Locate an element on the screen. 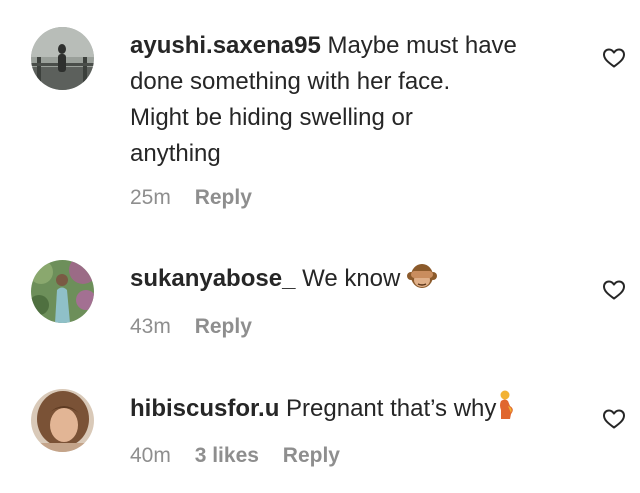 Image resolution: width=640 pixels, height=493 pixels. pregnant-woman-icon is located at coordinates (506, 410).